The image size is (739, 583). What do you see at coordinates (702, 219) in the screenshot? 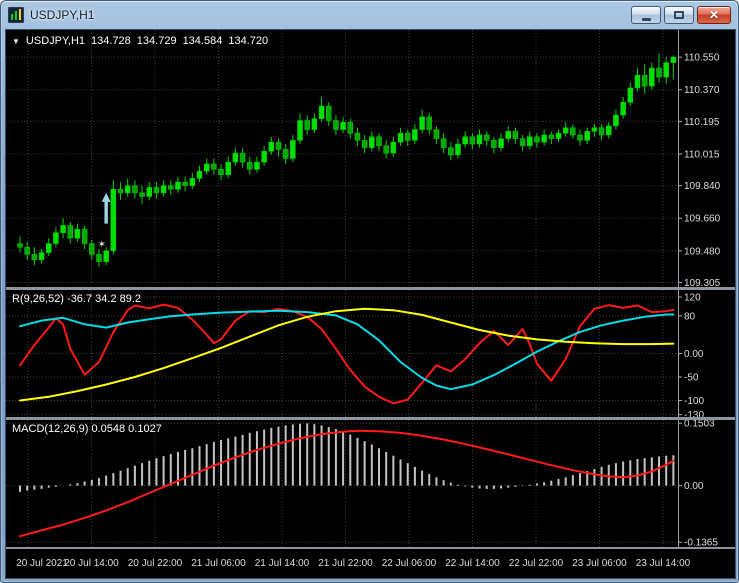
I see `price-axis-label: 109.660` at bounding box center [702, 219].